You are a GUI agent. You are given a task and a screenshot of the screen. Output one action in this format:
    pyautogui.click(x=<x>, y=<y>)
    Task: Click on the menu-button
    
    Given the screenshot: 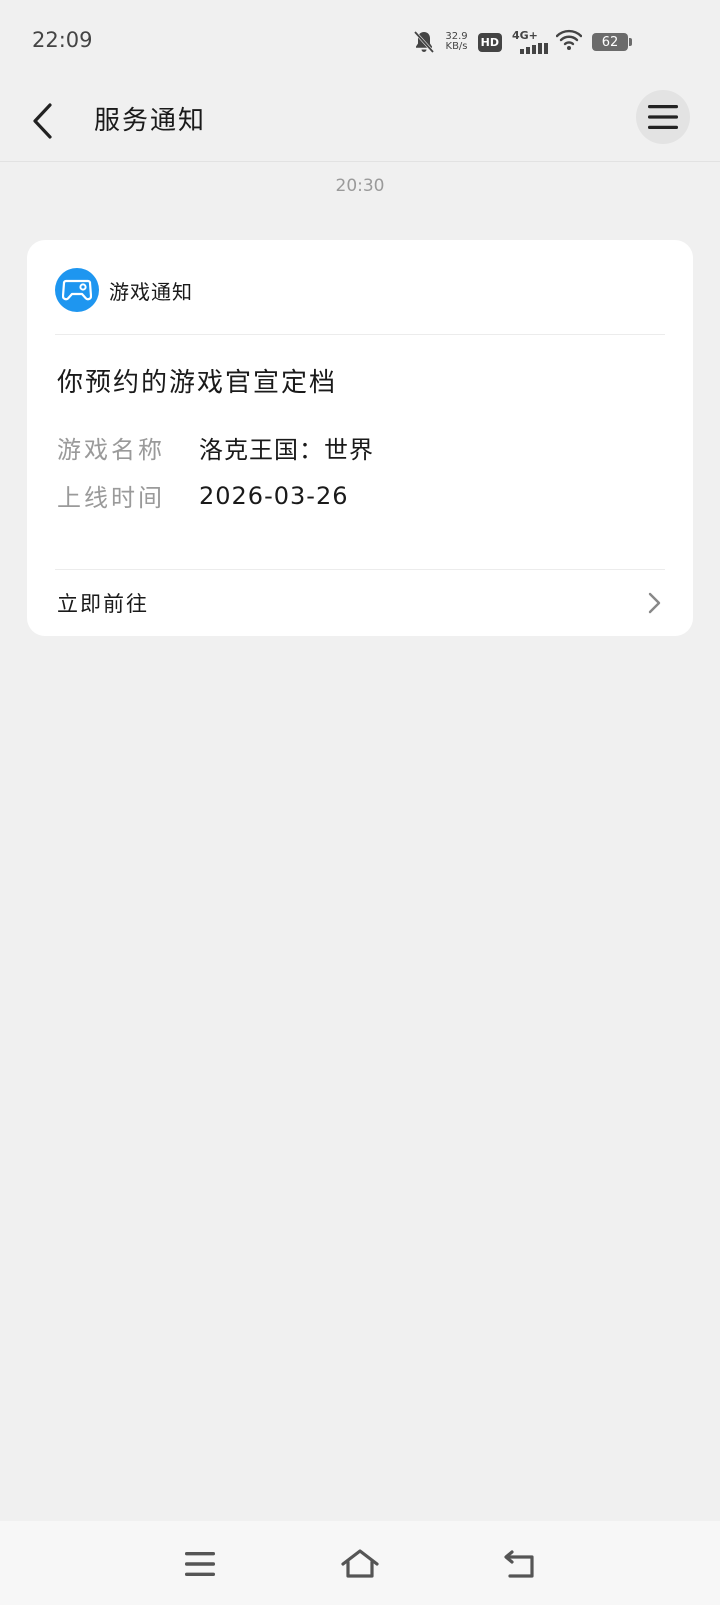 What is the action you would take?
    pyautogui.click(x=663, y=117)
    